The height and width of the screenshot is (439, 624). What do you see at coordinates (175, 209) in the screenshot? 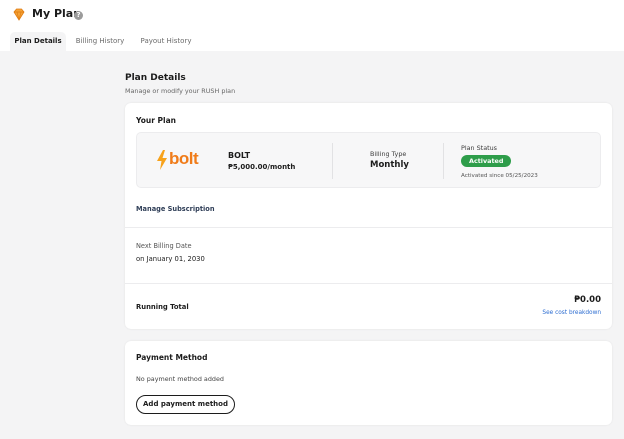
I see `manage-subscription-link: Manage Subscription` at bounding box center [175, 209].